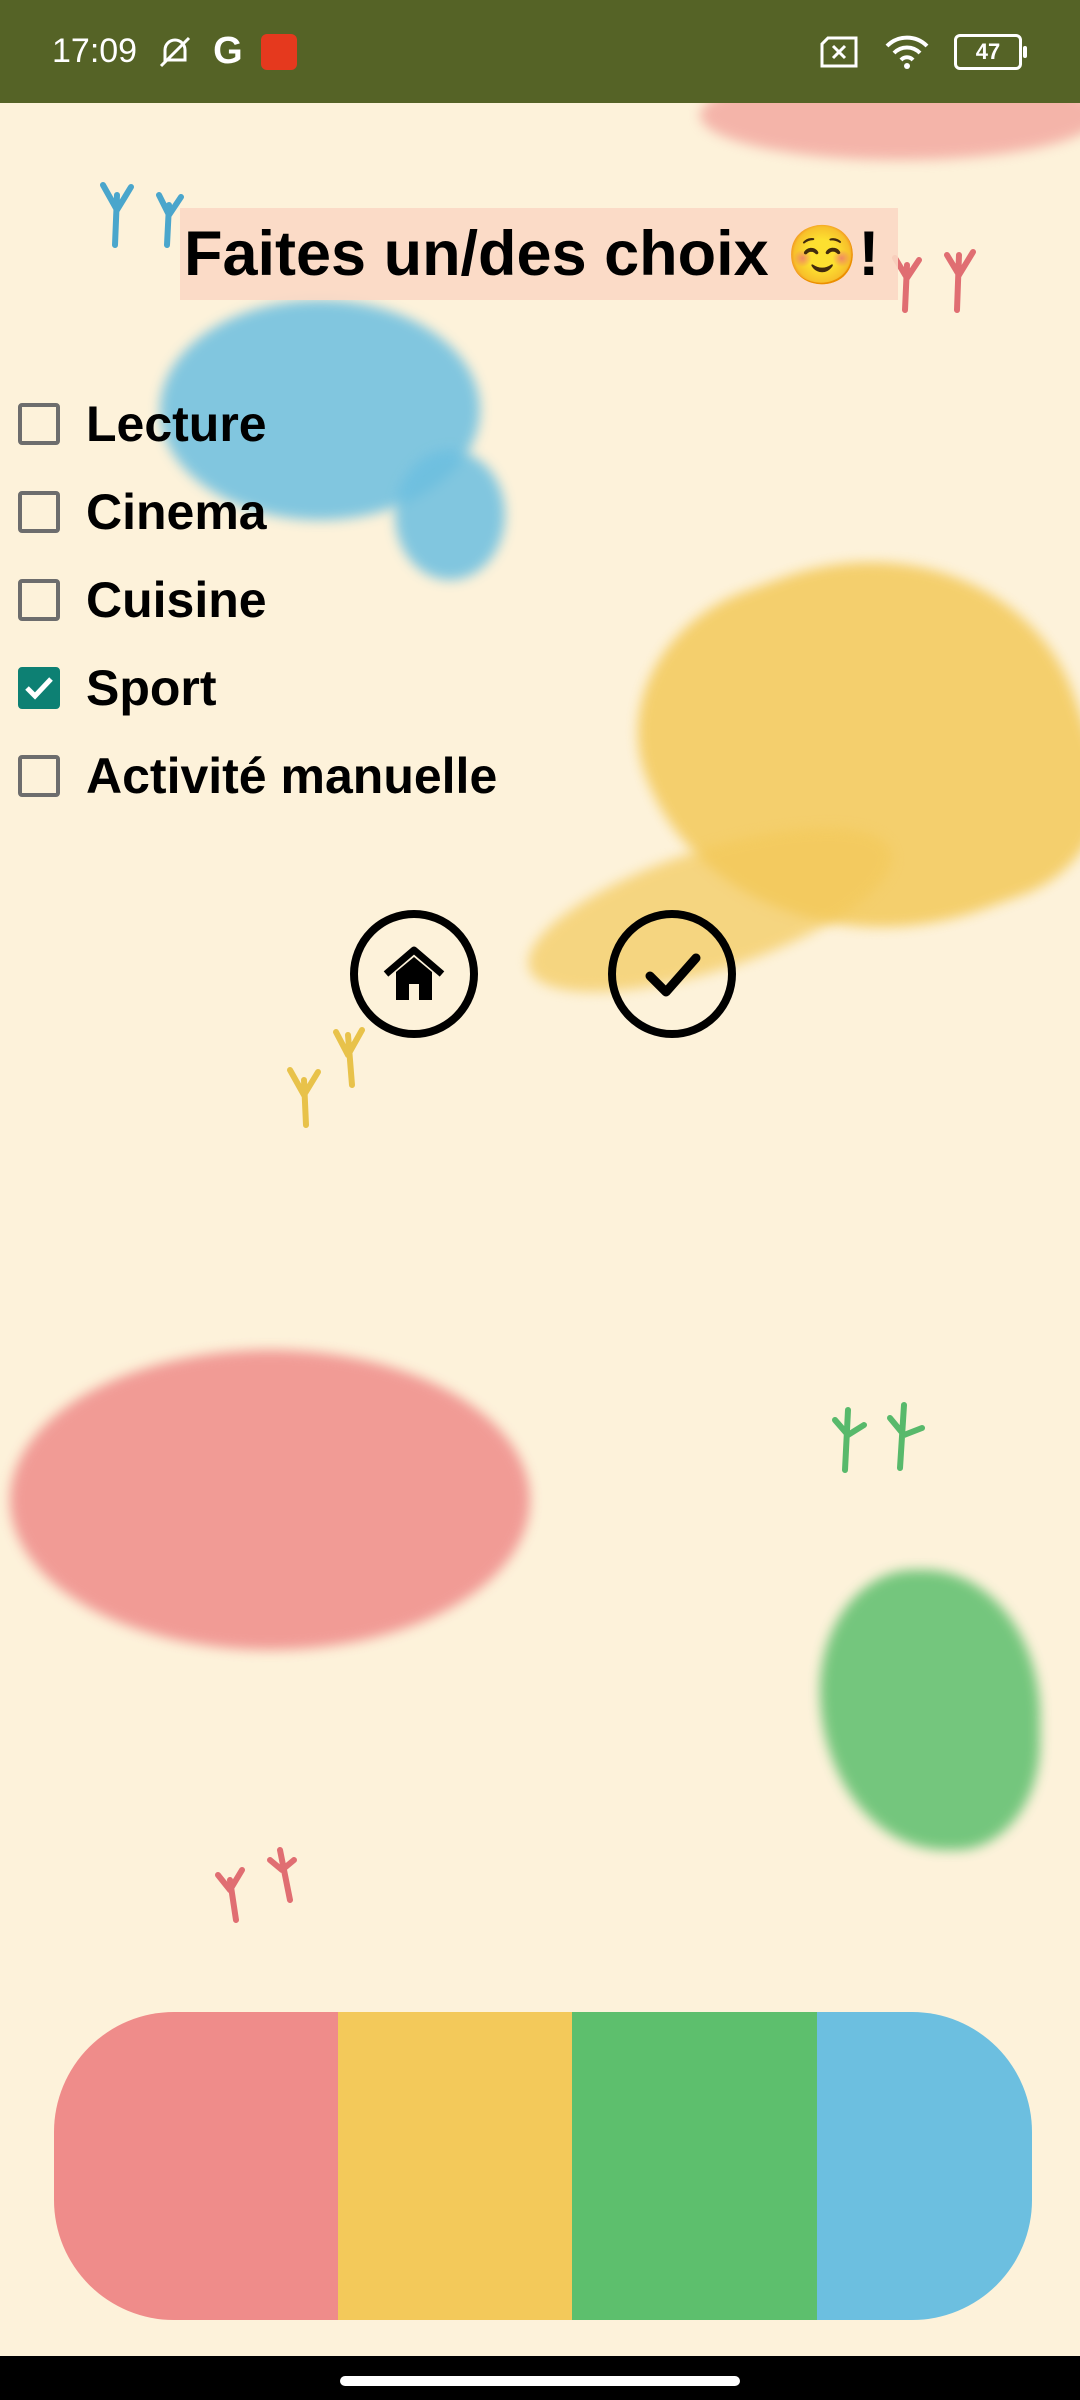 Image resolution: width=1080 pixels, height=2400 pixels. I want to click on choice-label: Cinema, so click(176, 512).